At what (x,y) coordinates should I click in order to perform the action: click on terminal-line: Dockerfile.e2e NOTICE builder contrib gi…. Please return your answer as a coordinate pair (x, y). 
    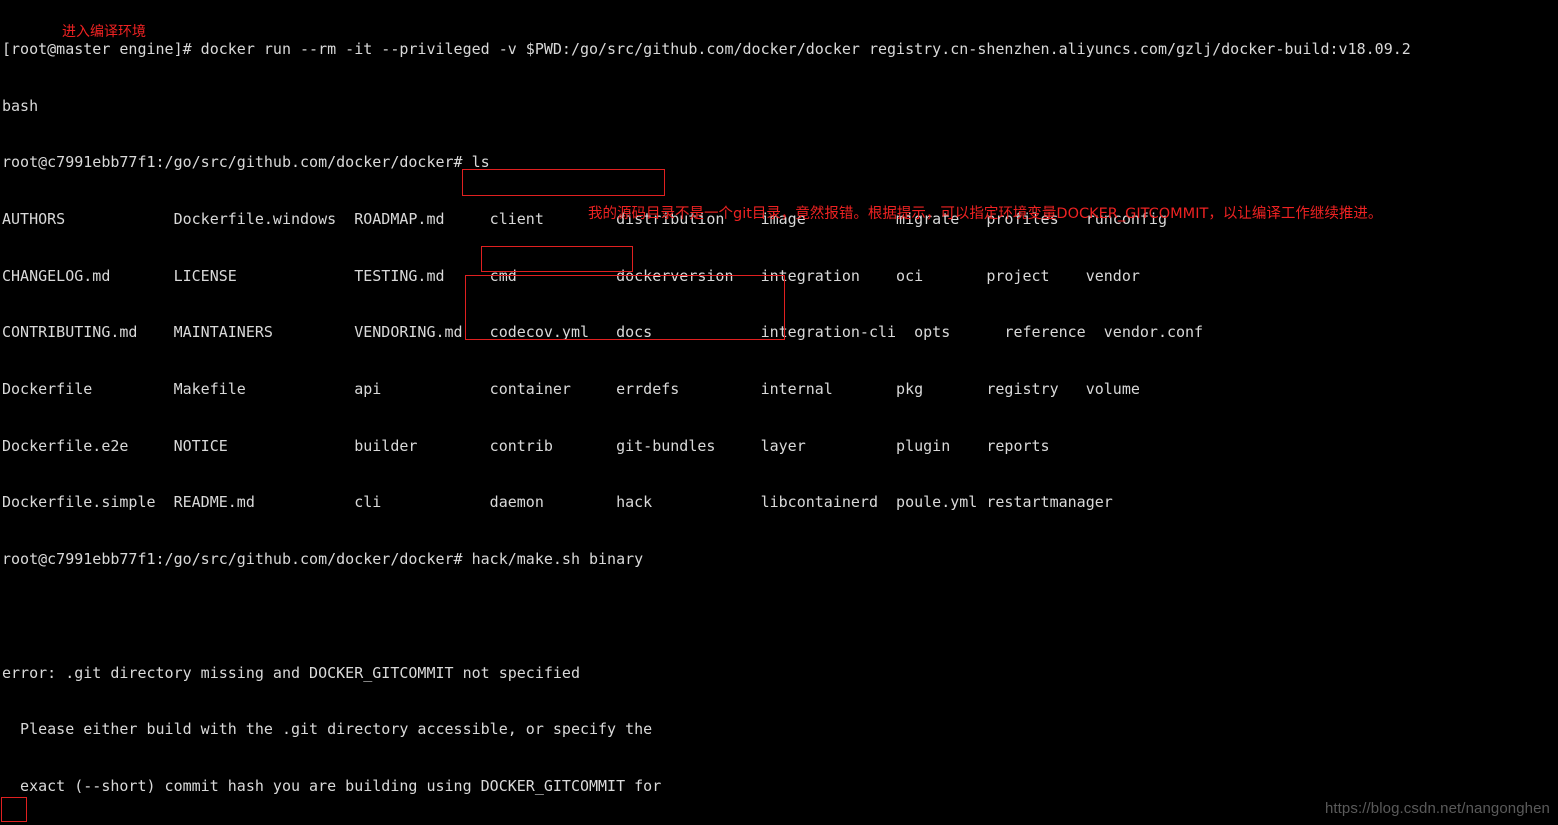
    Looking at the image, I should click on (526, 445).